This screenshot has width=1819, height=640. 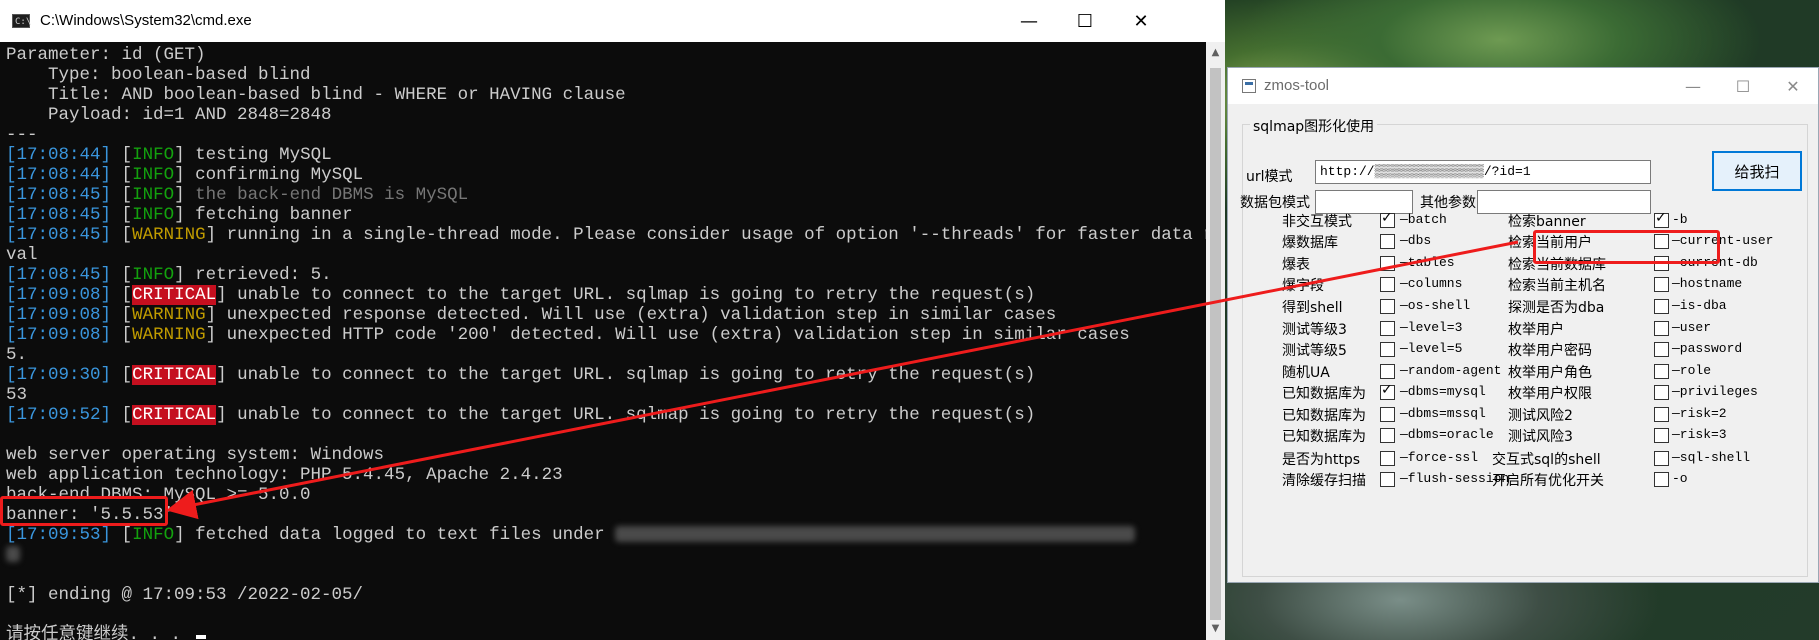 I want to click on cmd-line: Type: boolean-based blind, so click(x=158, y=75).